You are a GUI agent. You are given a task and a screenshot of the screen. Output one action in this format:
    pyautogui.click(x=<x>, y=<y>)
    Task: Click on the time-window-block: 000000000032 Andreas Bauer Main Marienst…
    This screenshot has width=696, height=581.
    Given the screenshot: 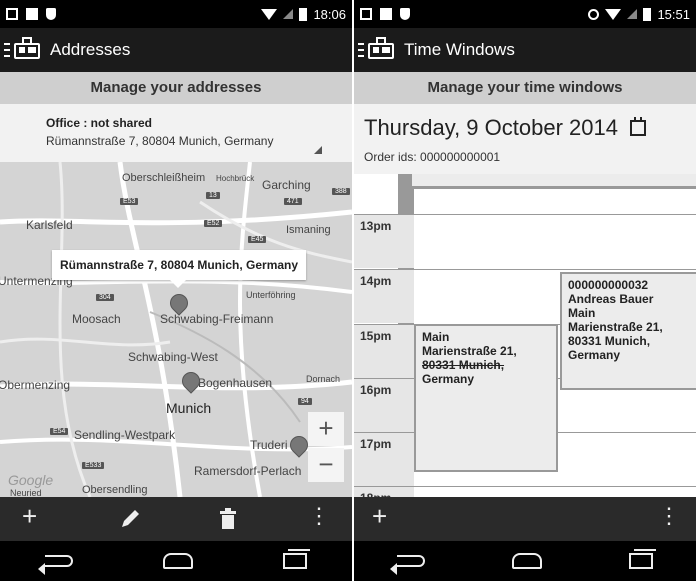 What is the action you would take?
    pyautogui.click(x=628, y=331)
    